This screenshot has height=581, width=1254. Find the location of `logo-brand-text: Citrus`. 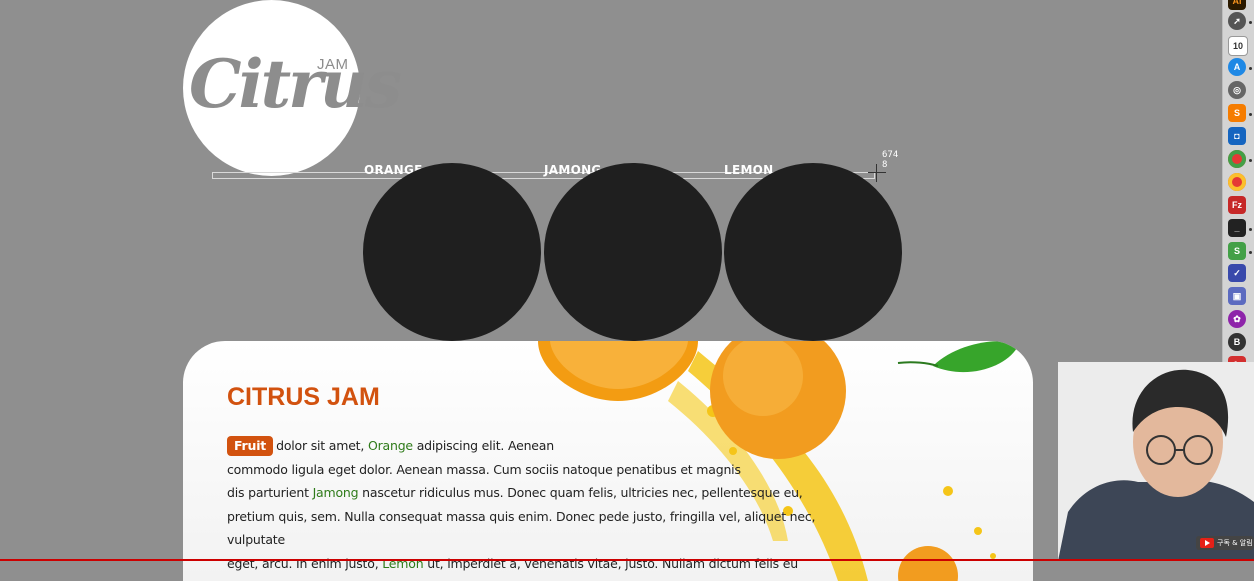

logo-brand-text: Citrus is located at coordinates (294, 84).